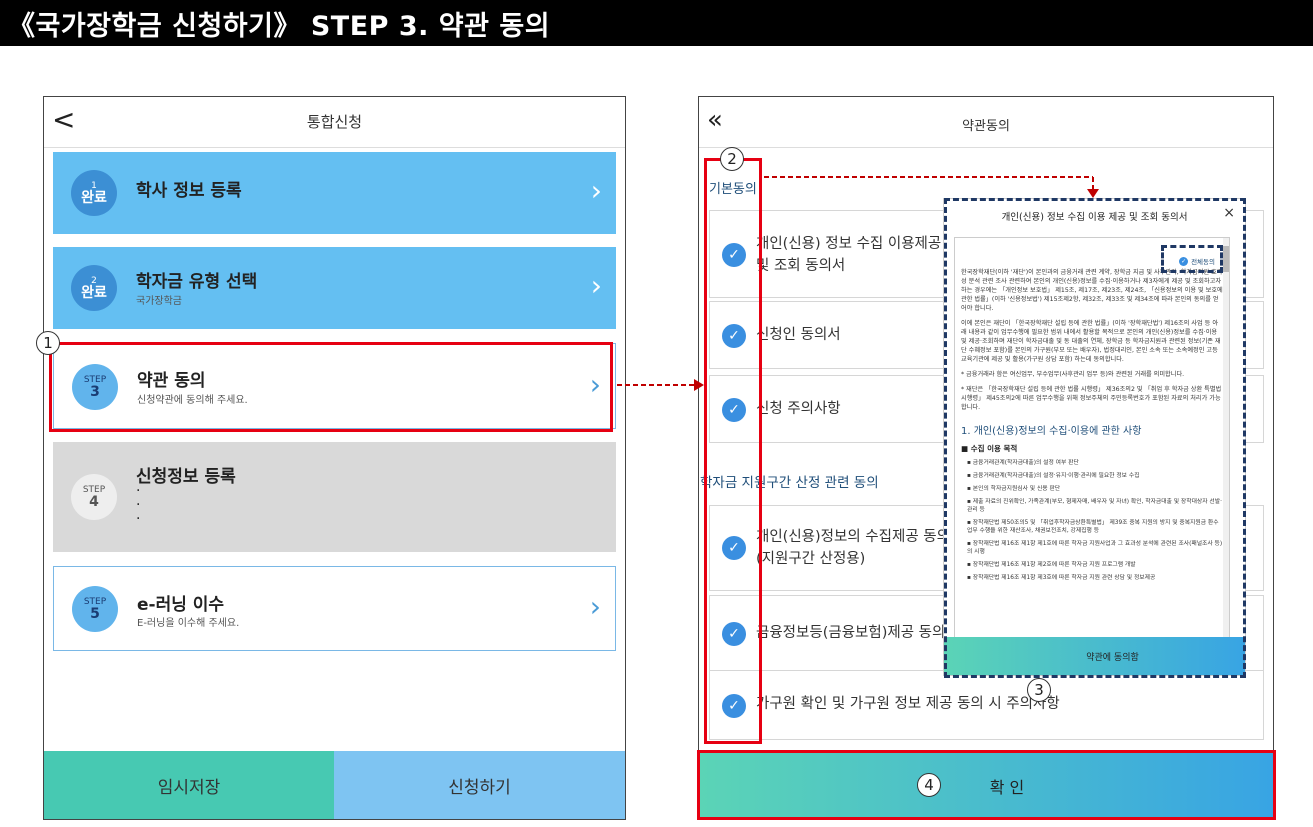 This screenshot has width=1313, height=827. Describe the element at coordinates (858, 283) in the screenshot. I see `connector-arrows` at that location.